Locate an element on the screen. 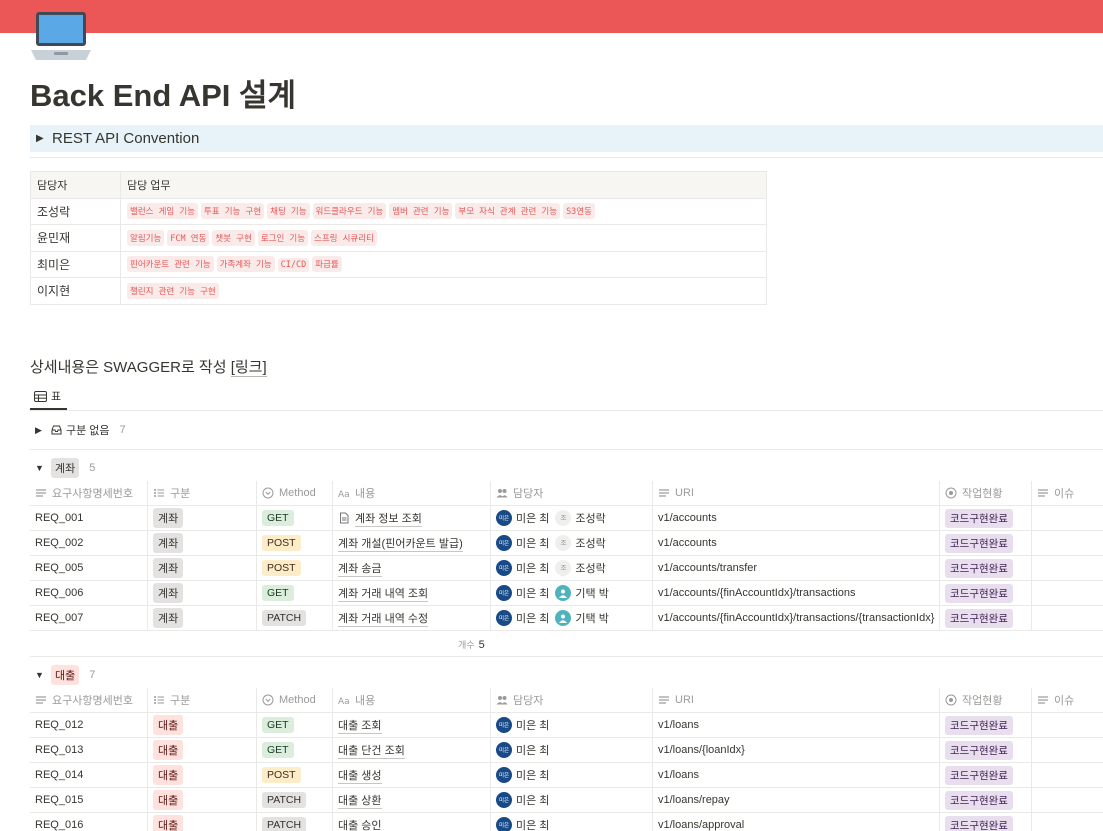 The width and height of the screenshot is (1103, 831). status-cell: 코드구현완료 is located at coordinates (986, 543).